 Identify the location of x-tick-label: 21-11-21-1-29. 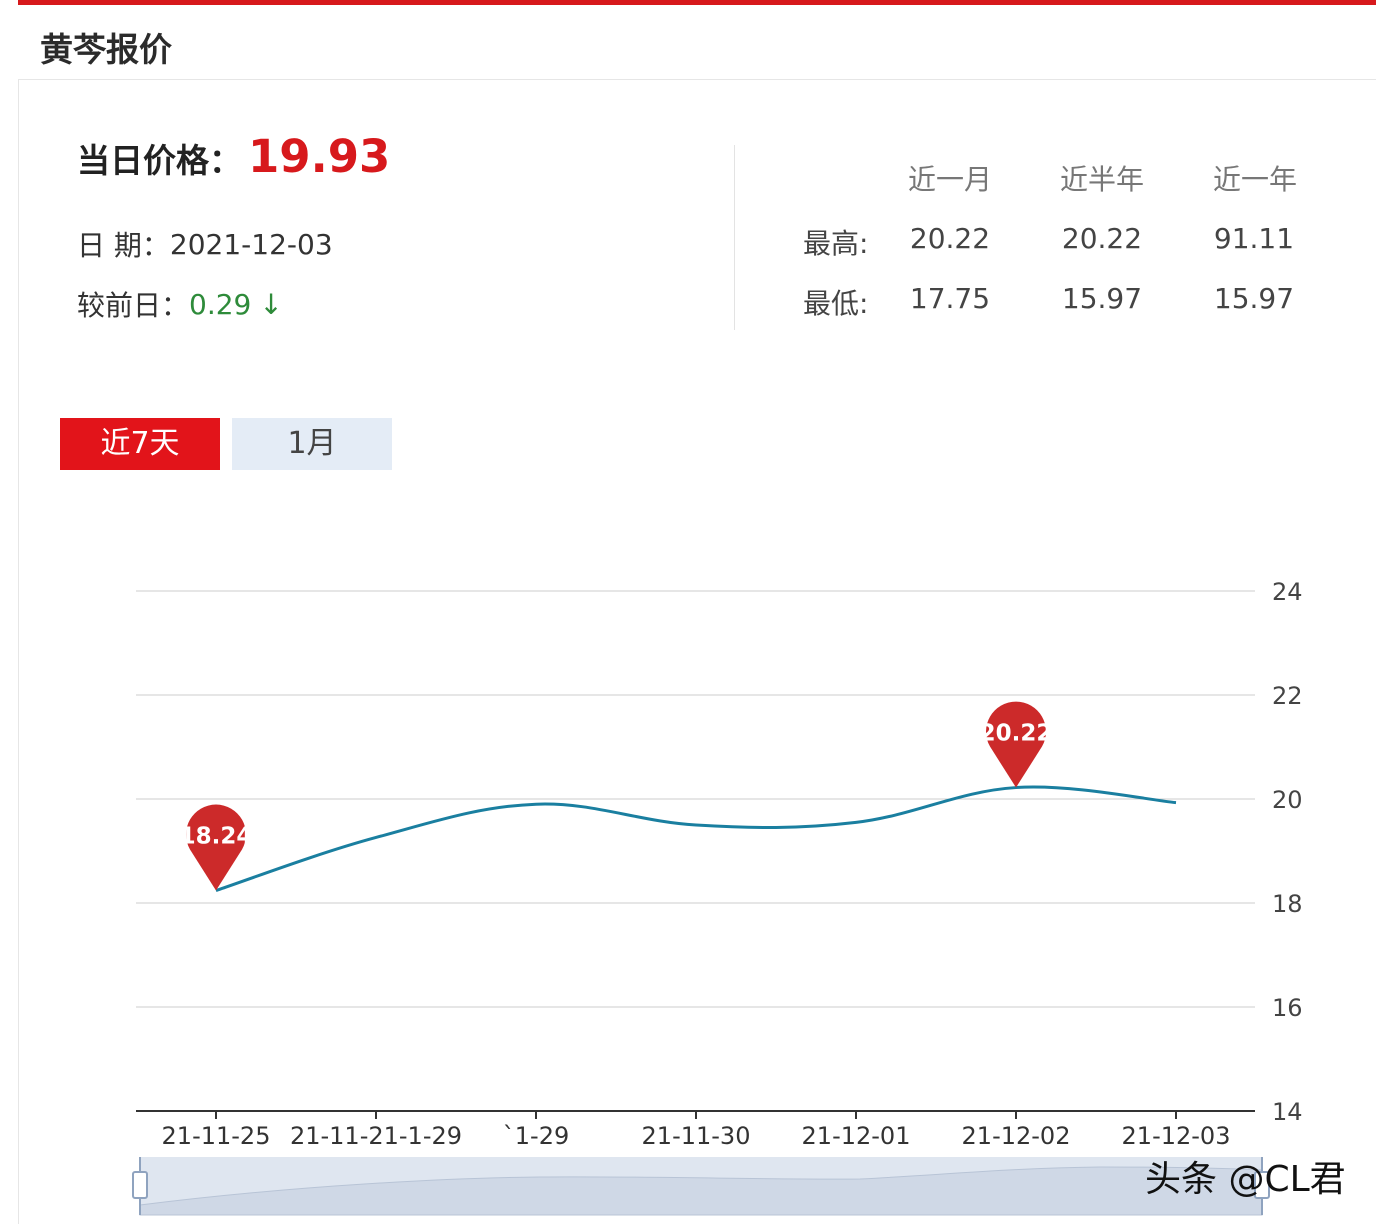
(376, 1136).